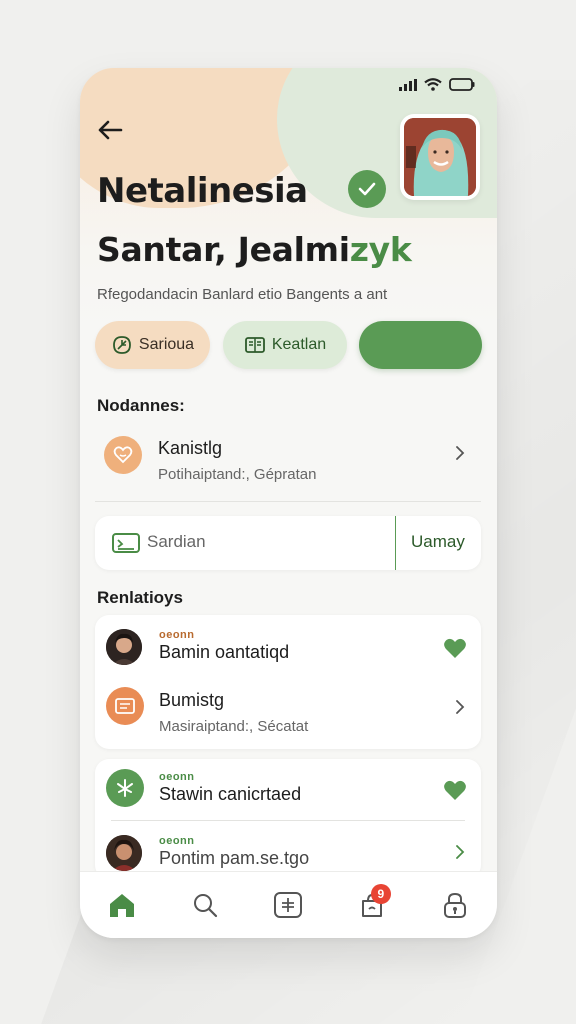 The image size is (576, 1024). Describe the element at coordinates (230, 794) in the screenshot. I see `relation-title-3: Stawin canicrtaed` at that location.